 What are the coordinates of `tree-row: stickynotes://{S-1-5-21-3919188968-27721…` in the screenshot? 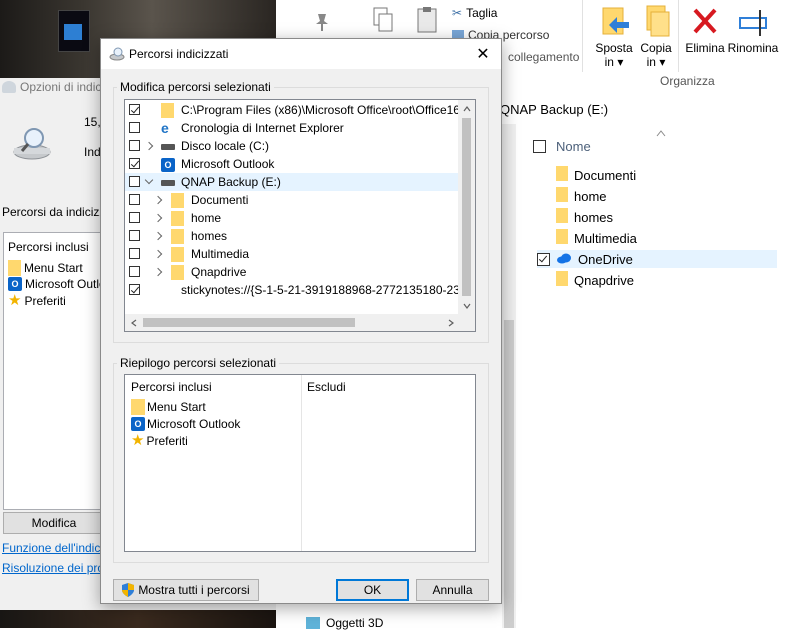 It's located at (300, 290).